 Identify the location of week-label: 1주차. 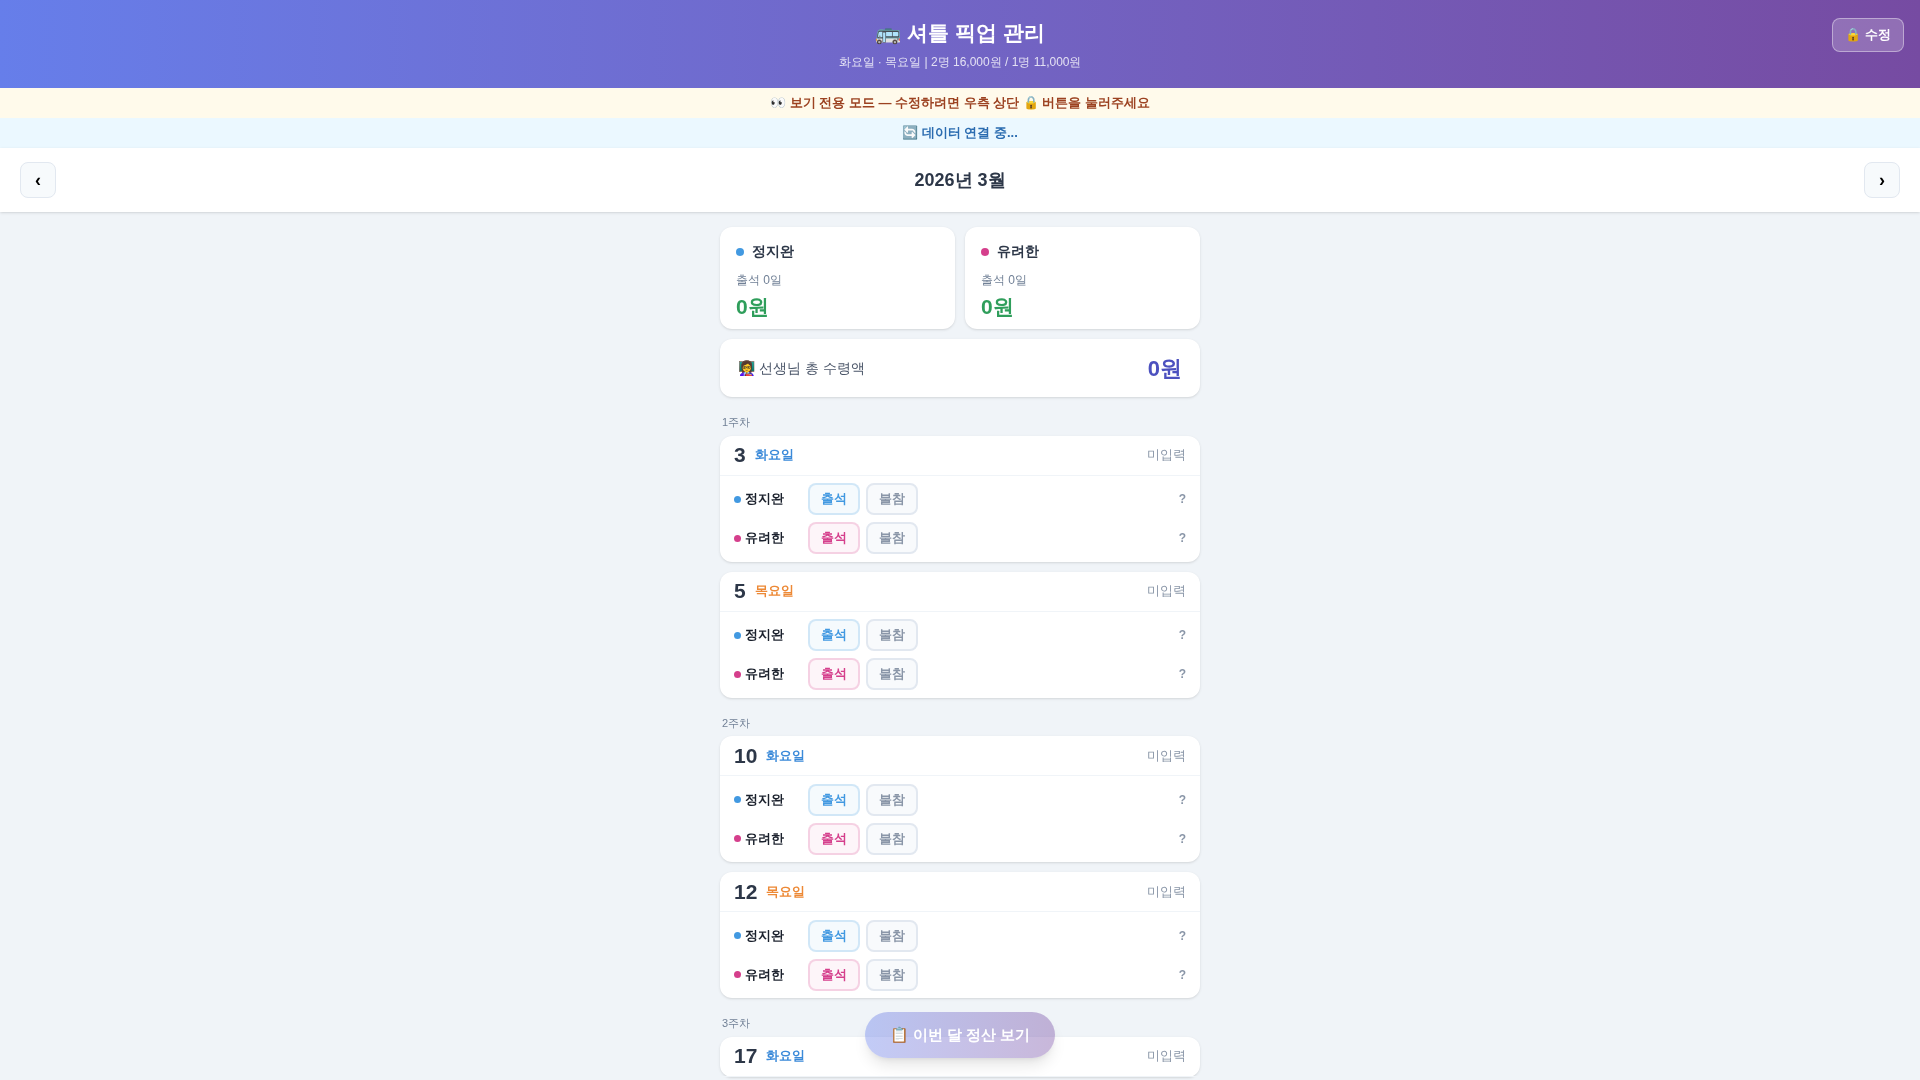
(736, 422).